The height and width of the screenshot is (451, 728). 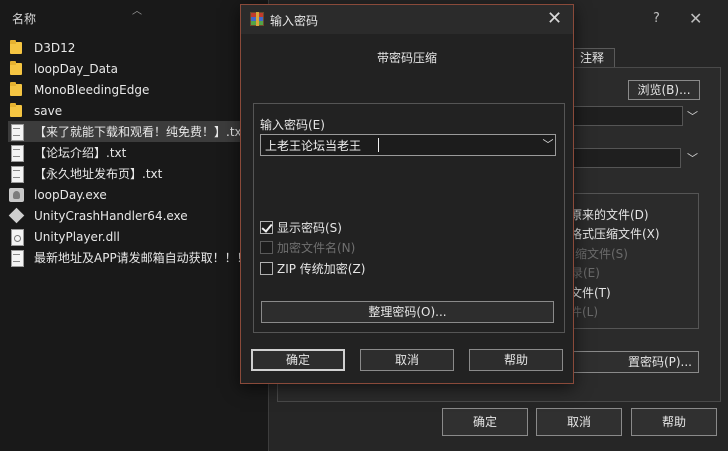 I want to click on file-name: D3D12, so click(x=55, y=47).